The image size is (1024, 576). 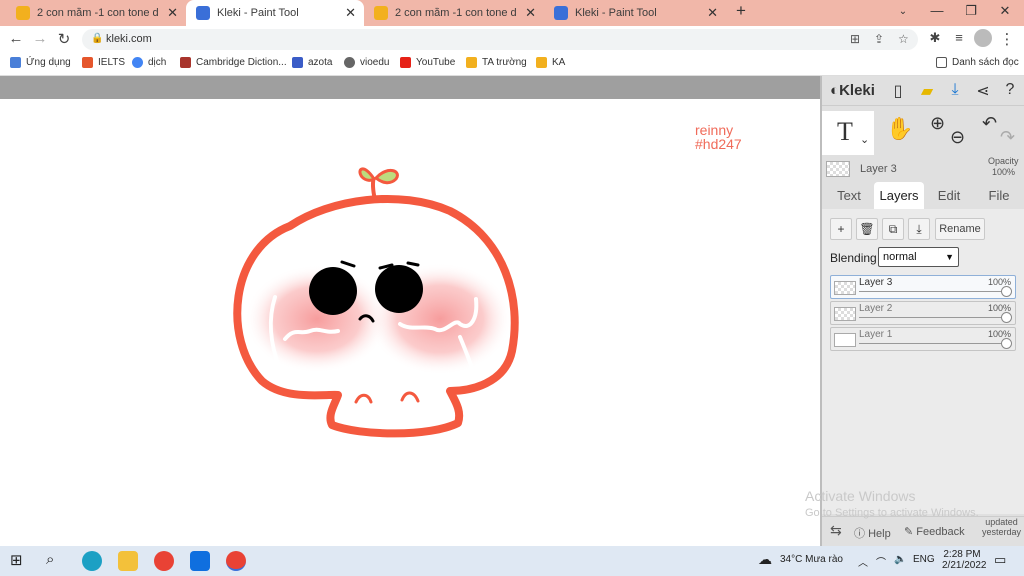 I want to click on bookmark-vioedu: vioedu, so click(x=366, y=62).